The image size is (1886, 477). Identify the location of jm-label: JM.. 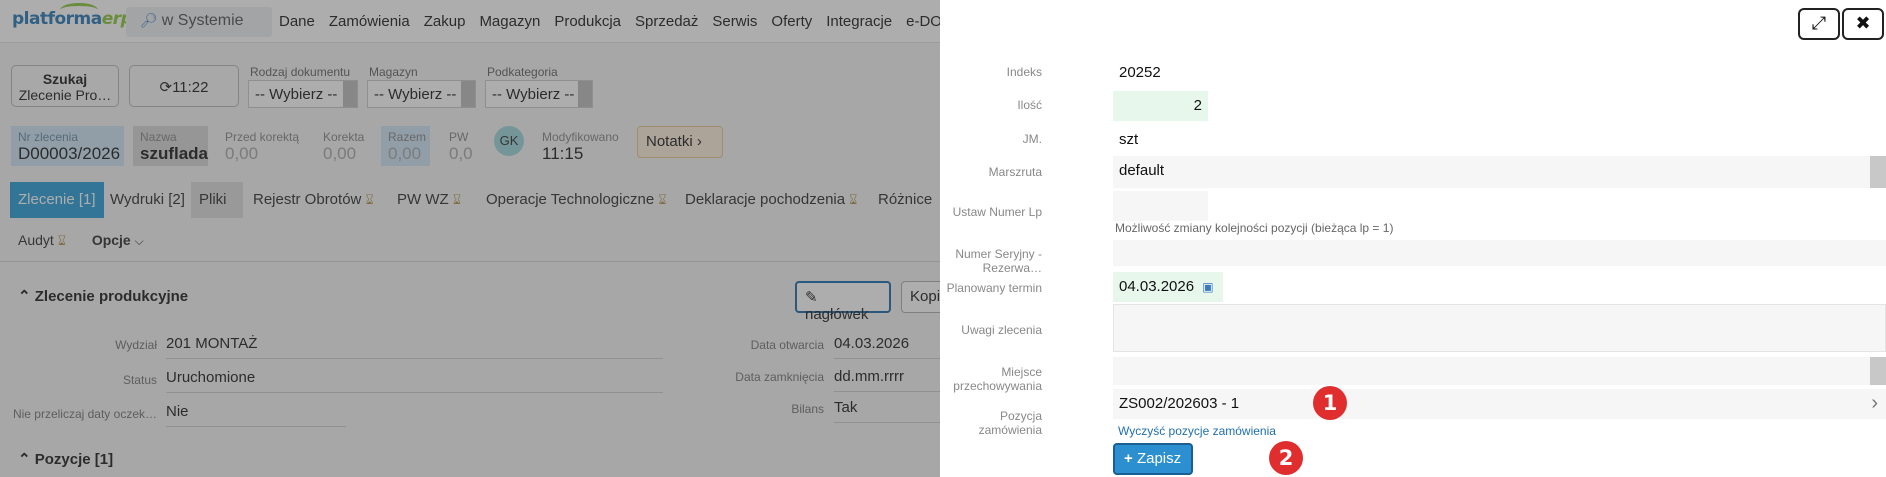
(1032, 139).